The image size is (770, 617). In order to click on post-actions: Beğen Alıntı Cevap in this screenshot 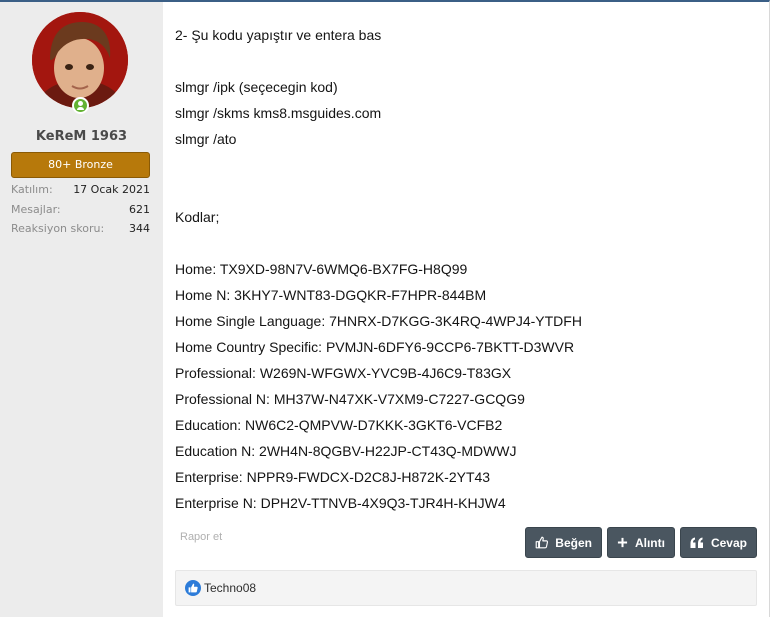, I will do `click(641, 542)`.